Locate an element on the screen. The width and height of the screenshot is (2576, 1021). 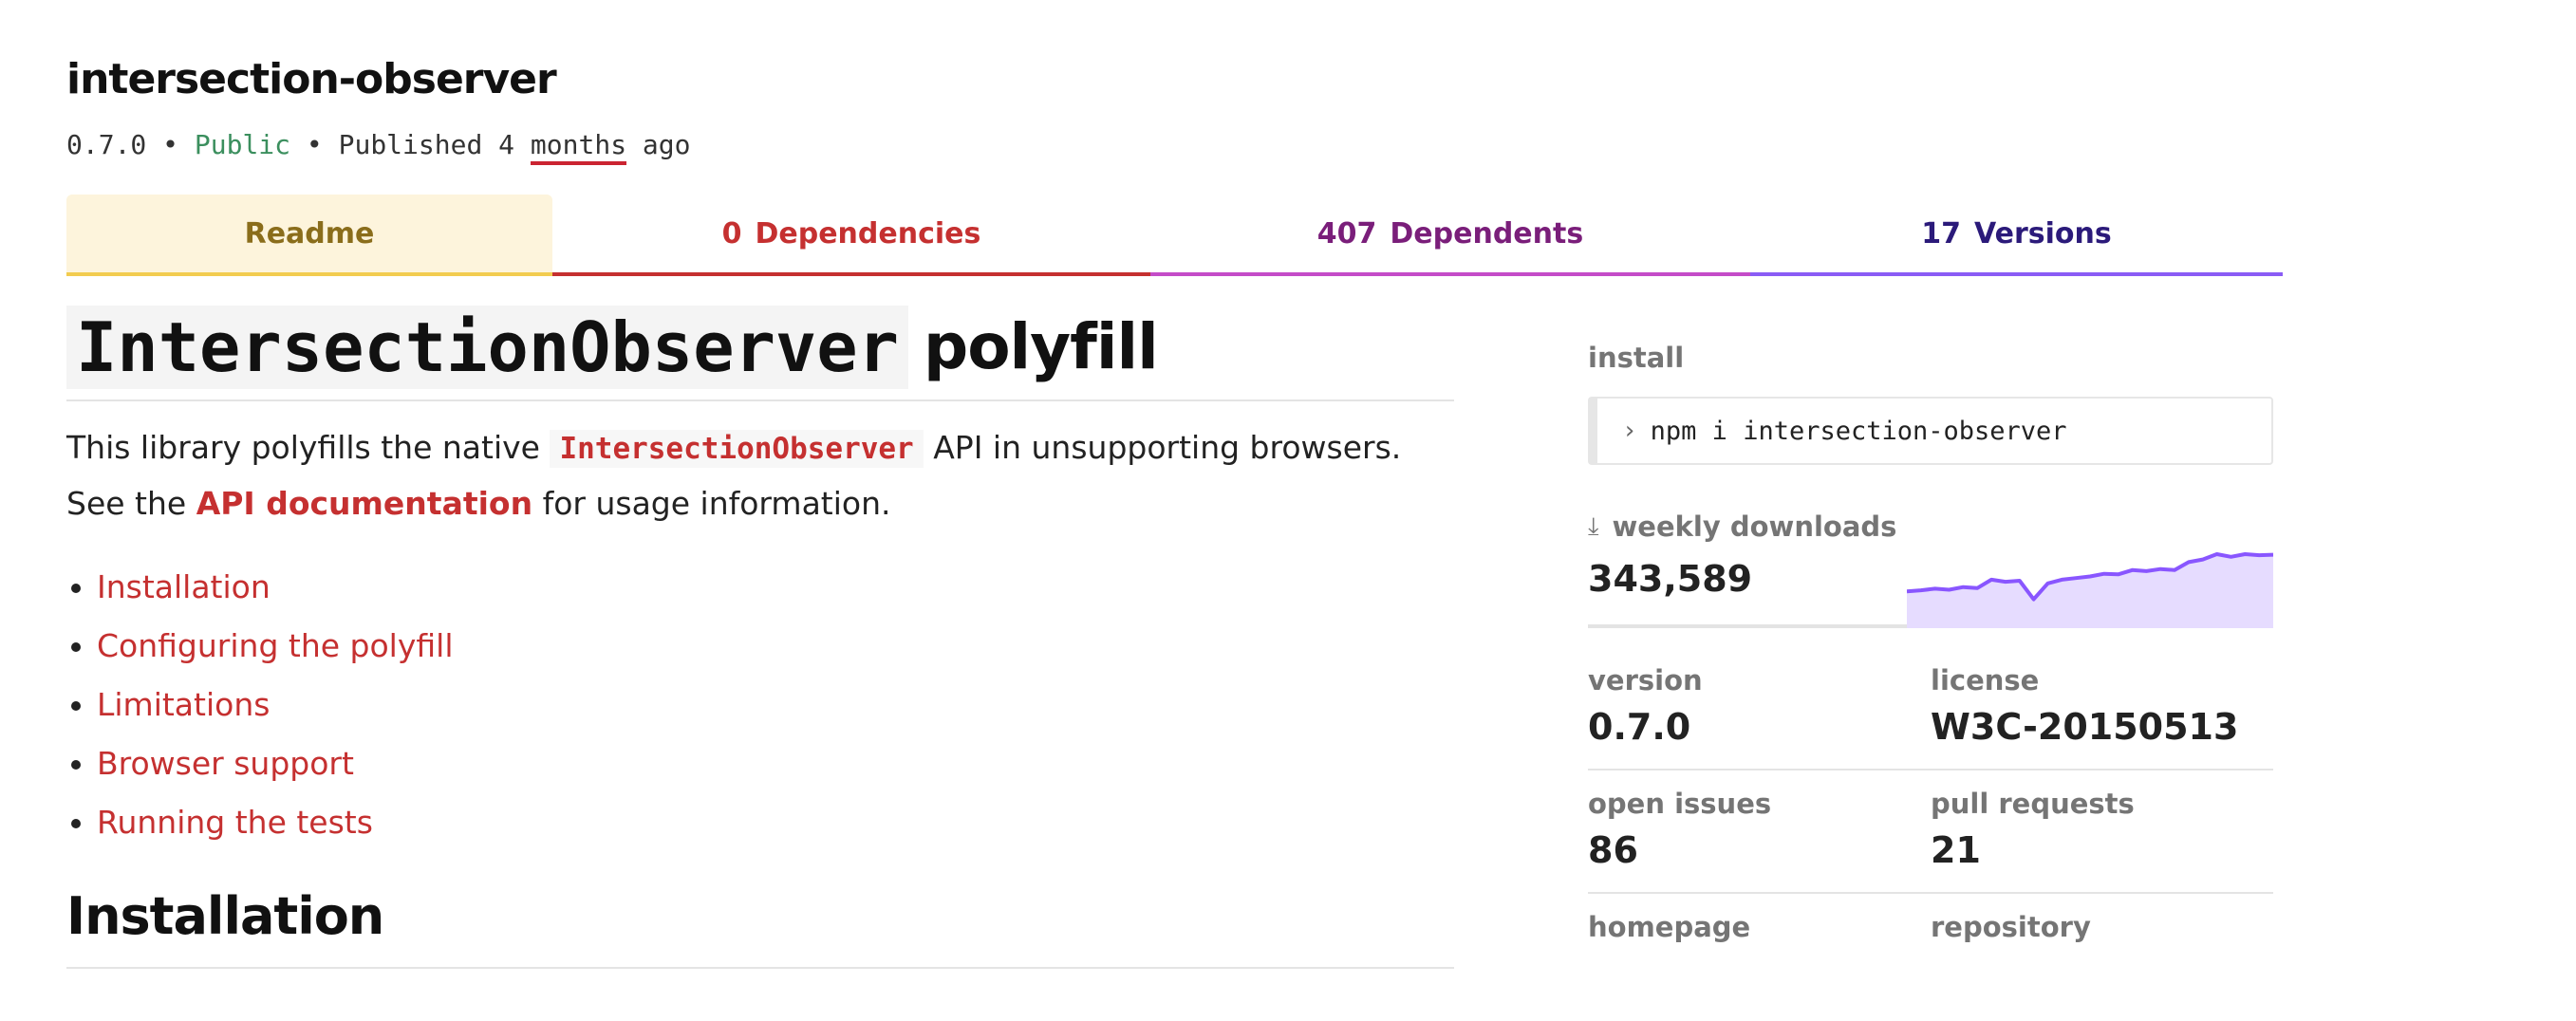
tab-label: Dependencies is located at coordinates (868, 233).